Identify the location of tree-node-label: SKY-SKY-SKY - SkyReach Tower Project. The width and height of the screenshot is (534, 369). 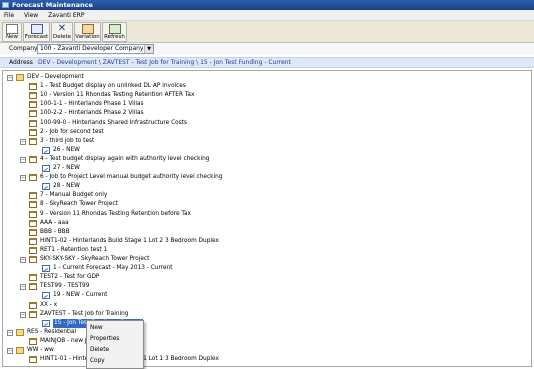
(95, 259).